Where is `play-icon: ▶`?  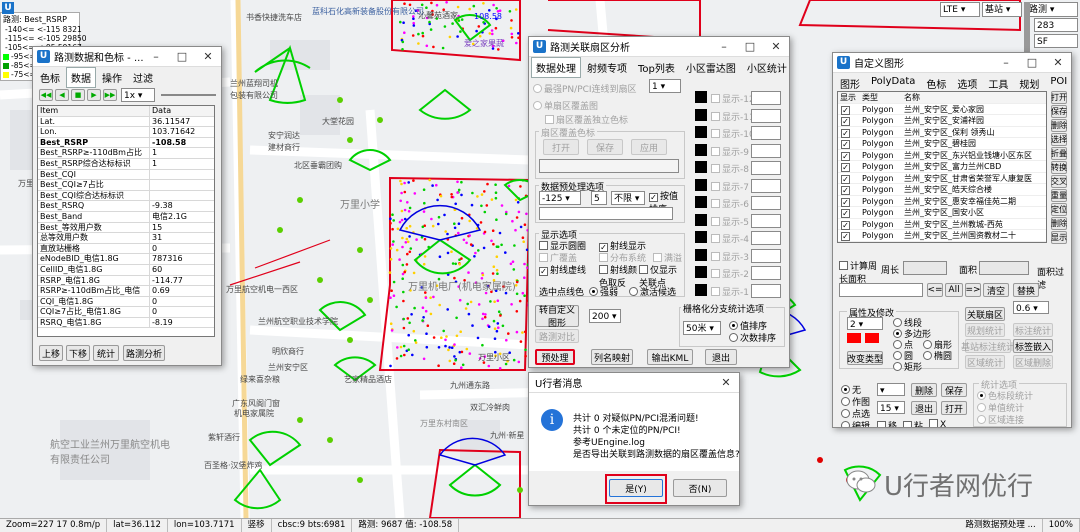 play-icon: ▶ is located at coordinates (94, 95).